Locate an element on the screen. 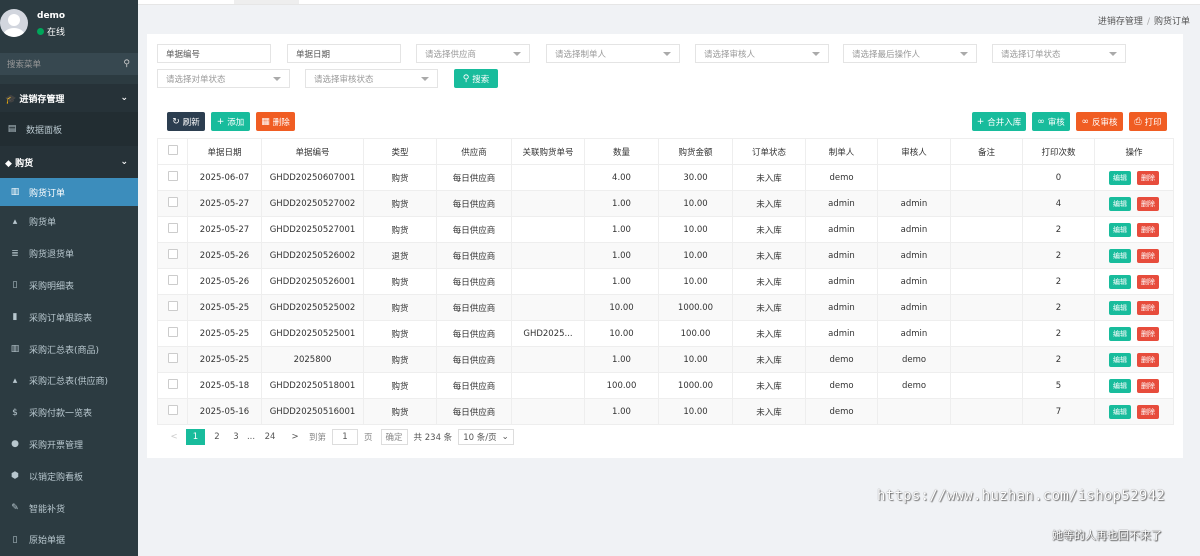  search-icon: ⚲ is located at coordinates (126, 64).